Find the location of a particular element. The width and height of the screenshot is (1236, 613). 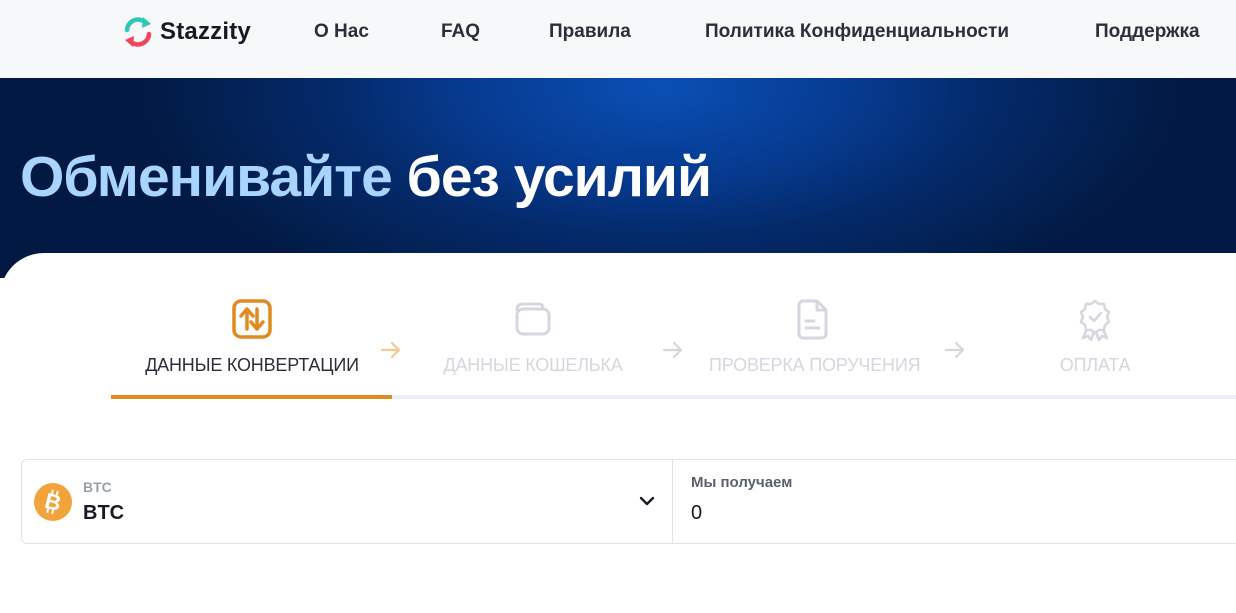

exchange-form: B BTC BTC Мы получаем is located at coordinates (628, 501).